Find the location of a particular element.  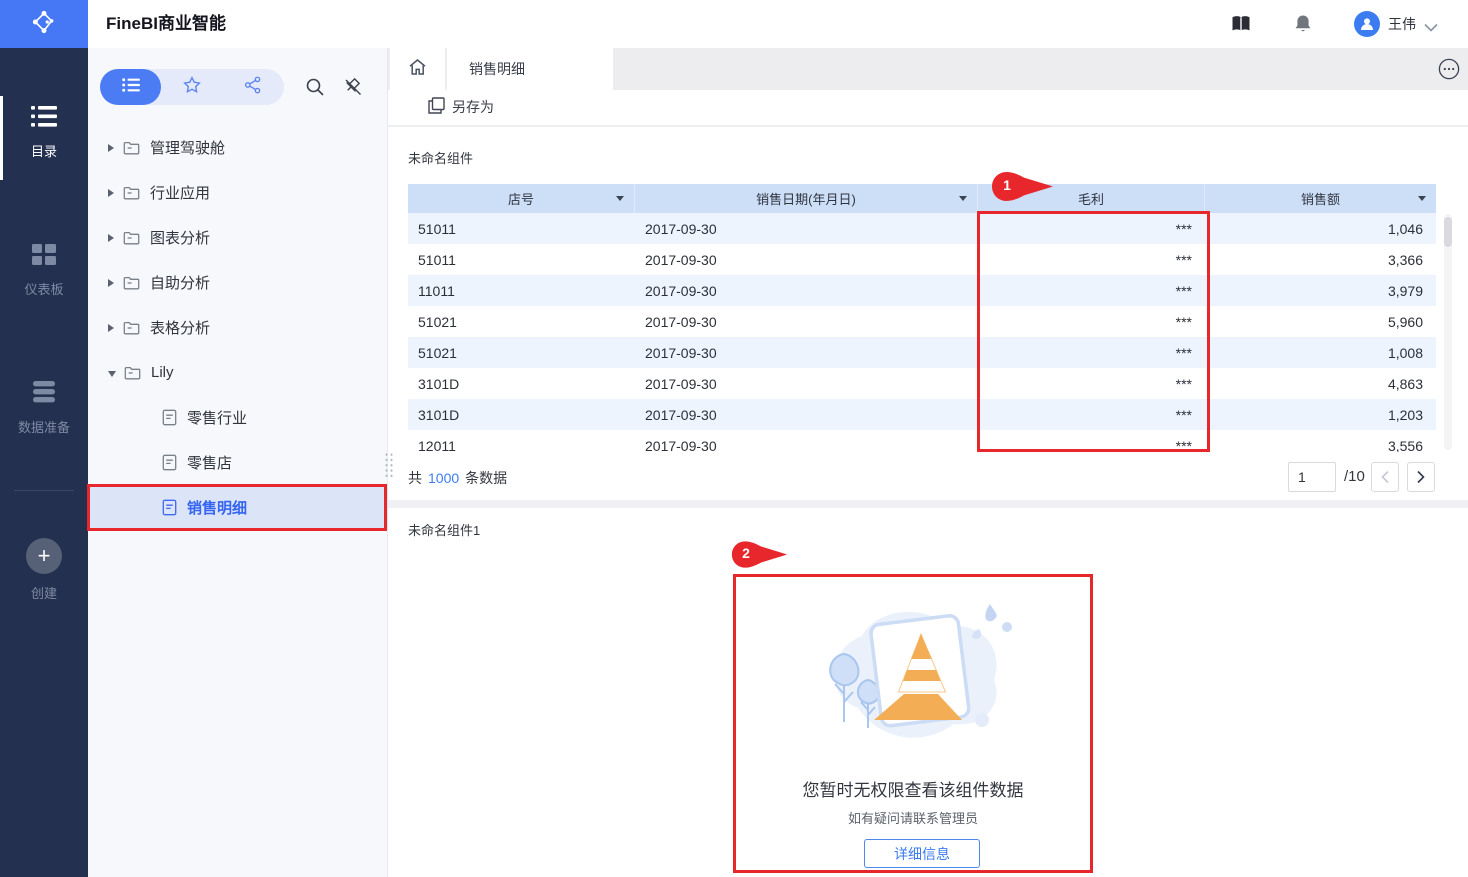

table-scrollbar-track is located at coordinates (1448, 332).